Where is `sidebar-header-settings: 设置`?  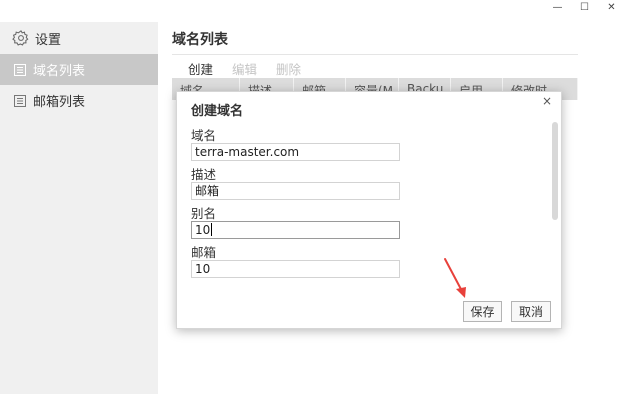
sidebar-header-settings: 设置 is located at coordinates (79, 38).